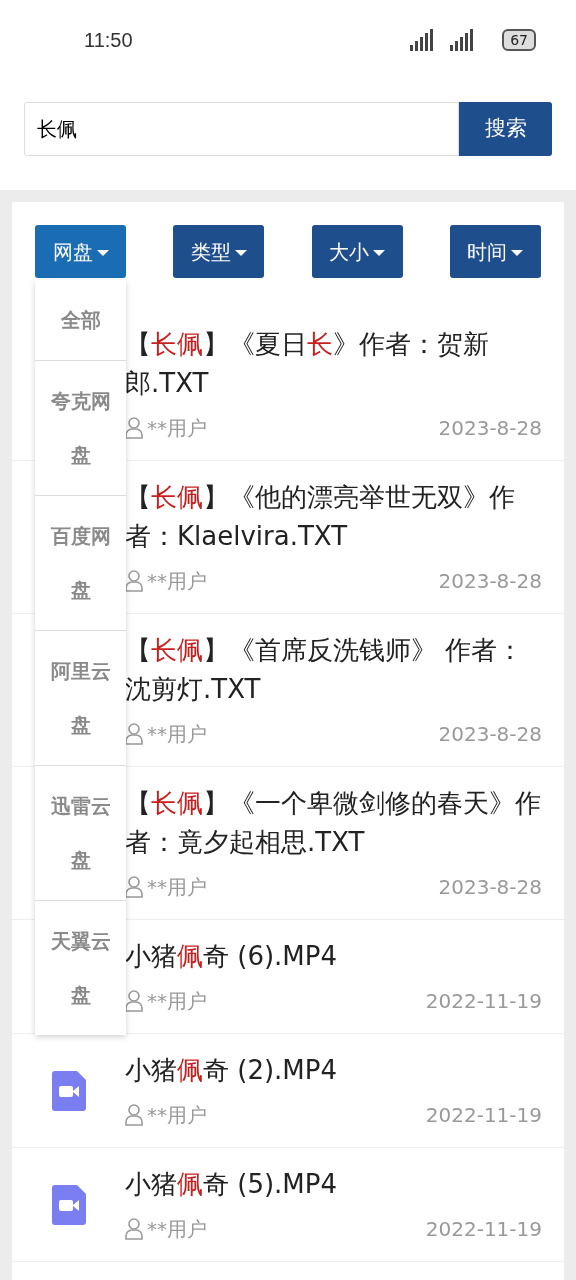 Image resolution: width=576 pixels, height=1280 pixels. Describe the element at coordinates (333, 670) in the screenshot. I see `file-title: 【长佩】《首席反洗钱师》 作者：沈剪灯.TXT` at that location.